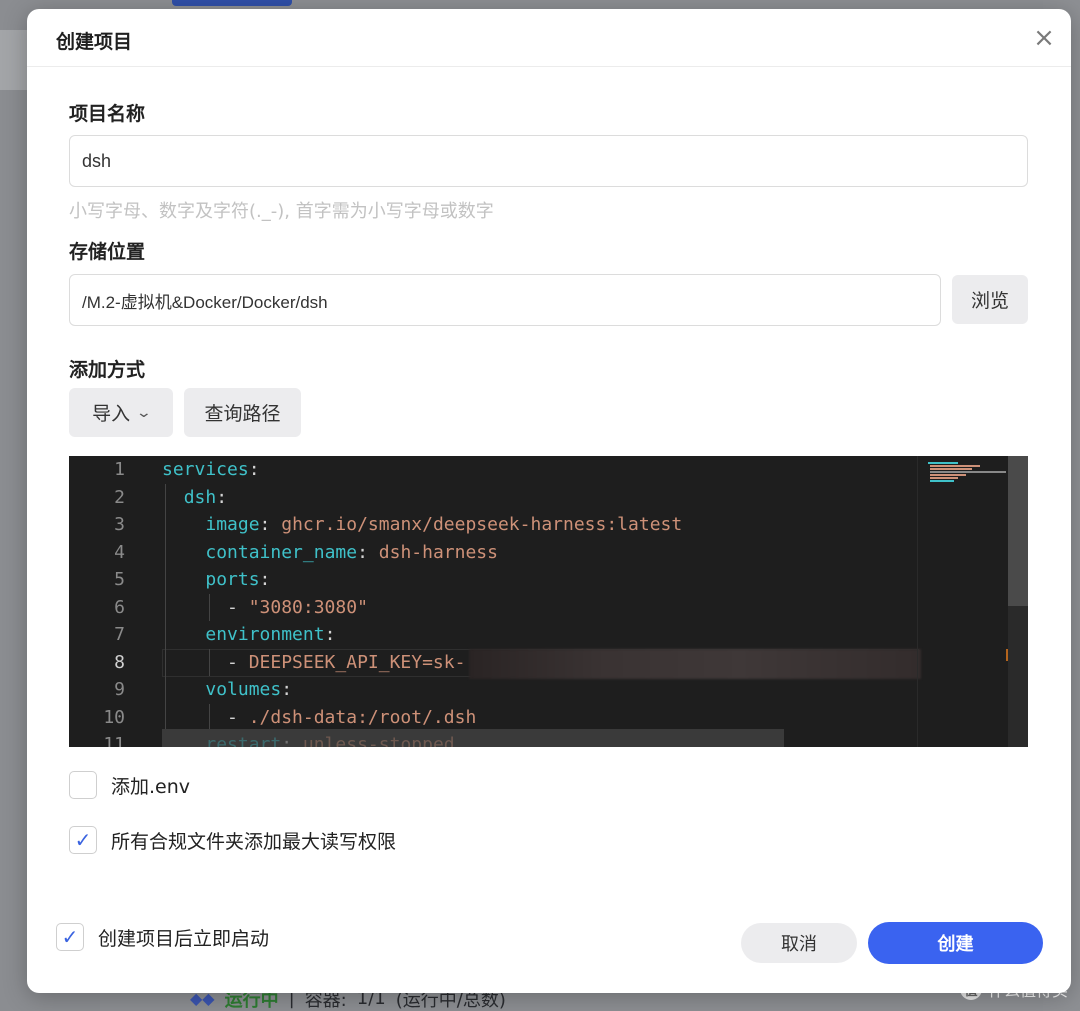 This screenshot has height=1011, width=1080. What do you see at coordinates (494, 580) in the screenshot?
I see `code-line: 5 ports:` at bounding box center [494, 580].